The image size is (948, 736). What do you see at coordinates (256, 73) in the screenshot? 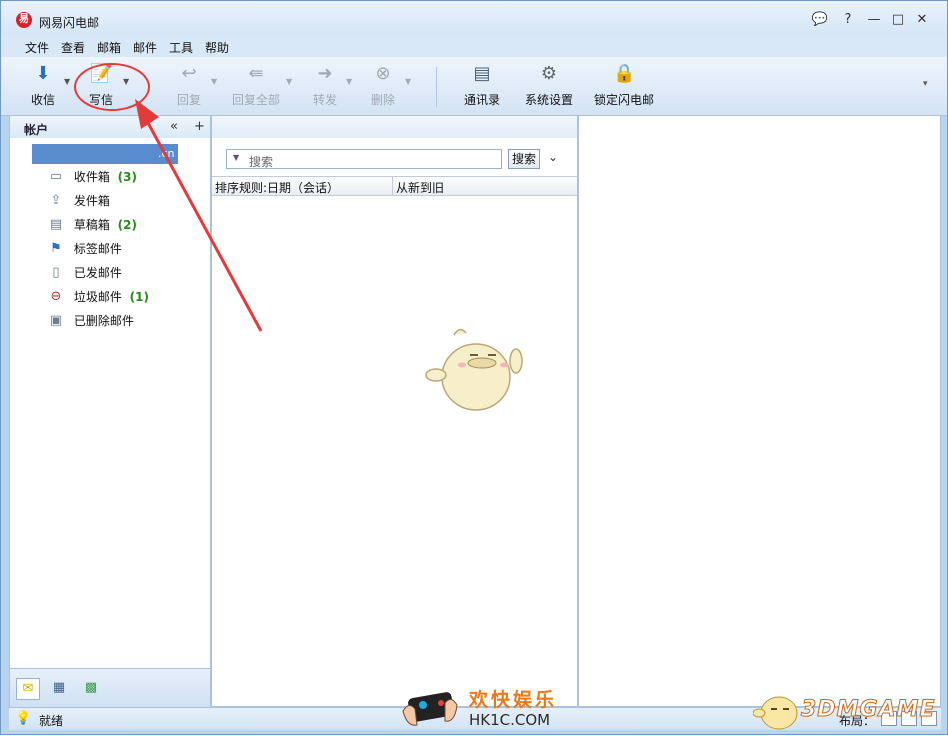
I see `reply-all-icon: ⇚` at bounding box center [256, 73].